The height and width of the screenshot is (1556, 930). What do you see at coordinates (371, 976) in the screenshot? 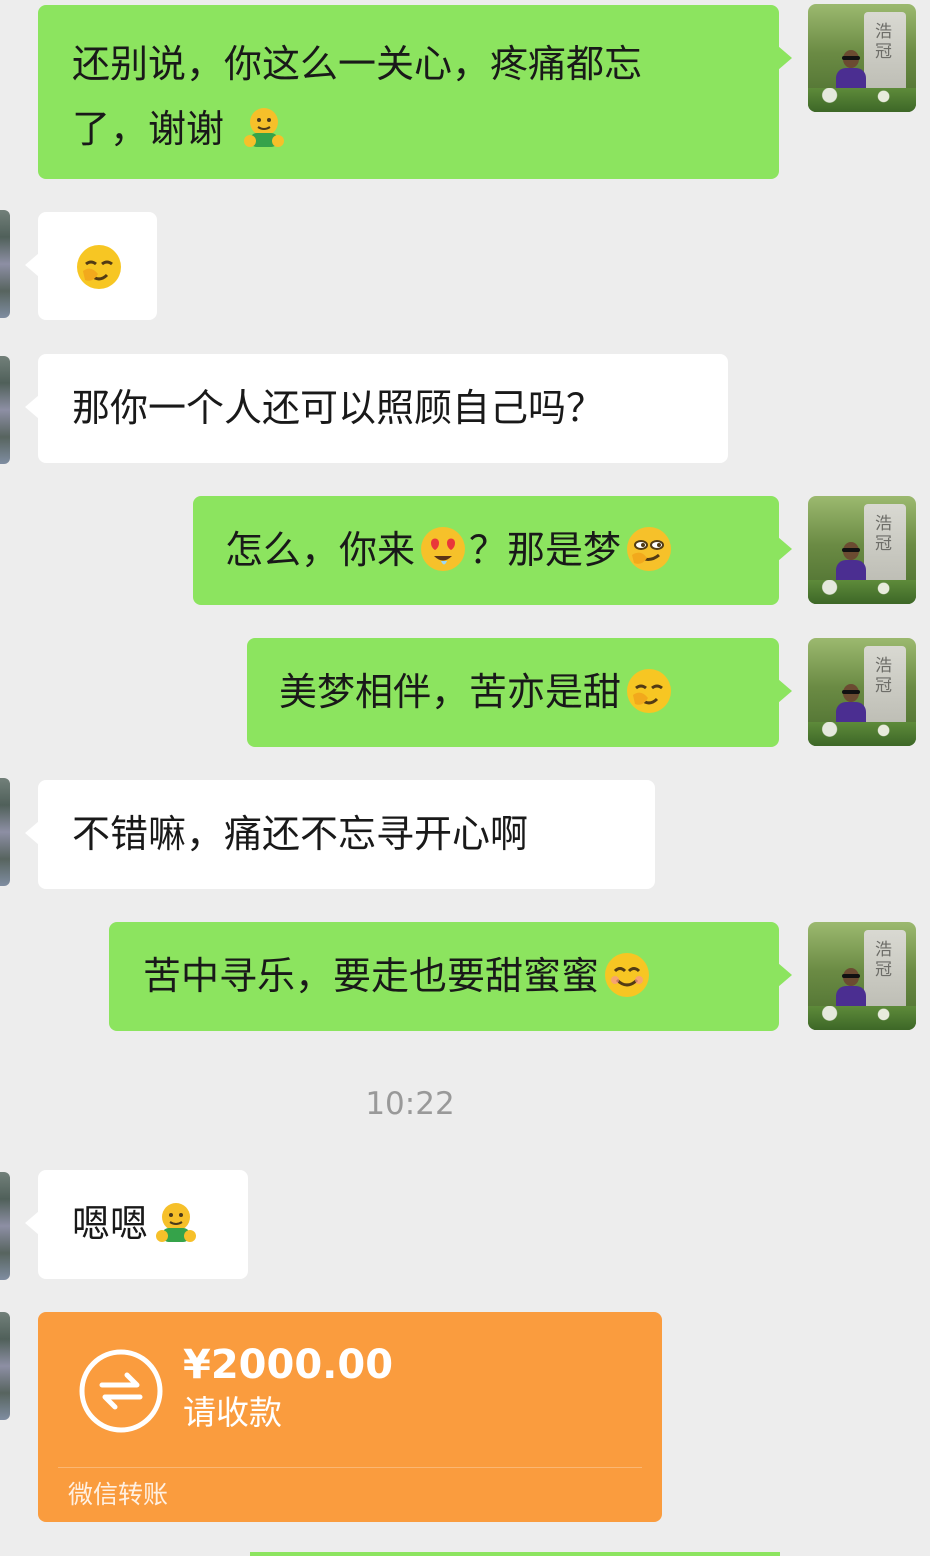
I see `message-text: 苦中寻乐，要走也要甜蜜蜜` at bounding box center [371, 976].